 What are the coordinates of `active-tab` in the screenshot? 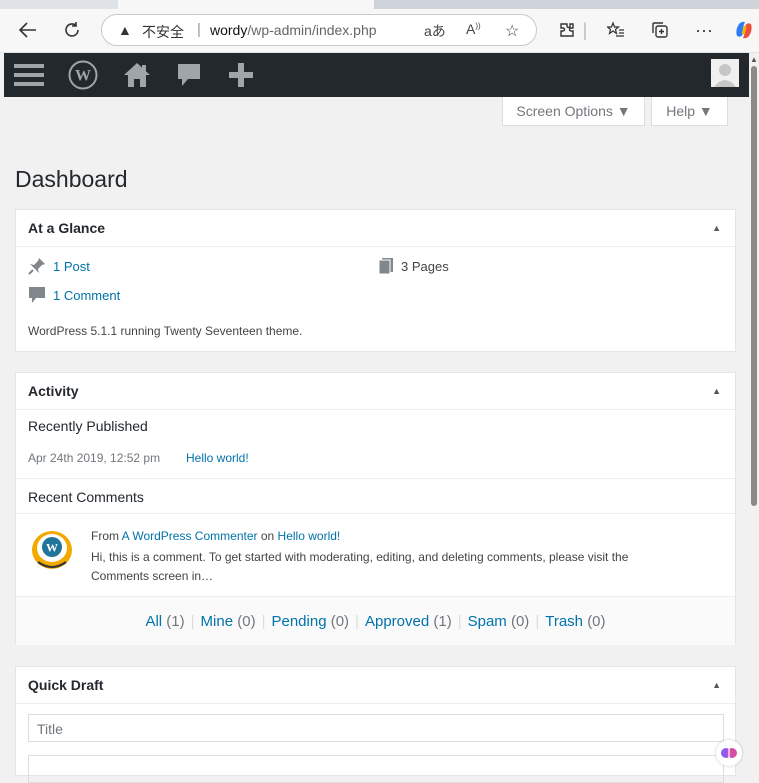 It's located at (246, 4).